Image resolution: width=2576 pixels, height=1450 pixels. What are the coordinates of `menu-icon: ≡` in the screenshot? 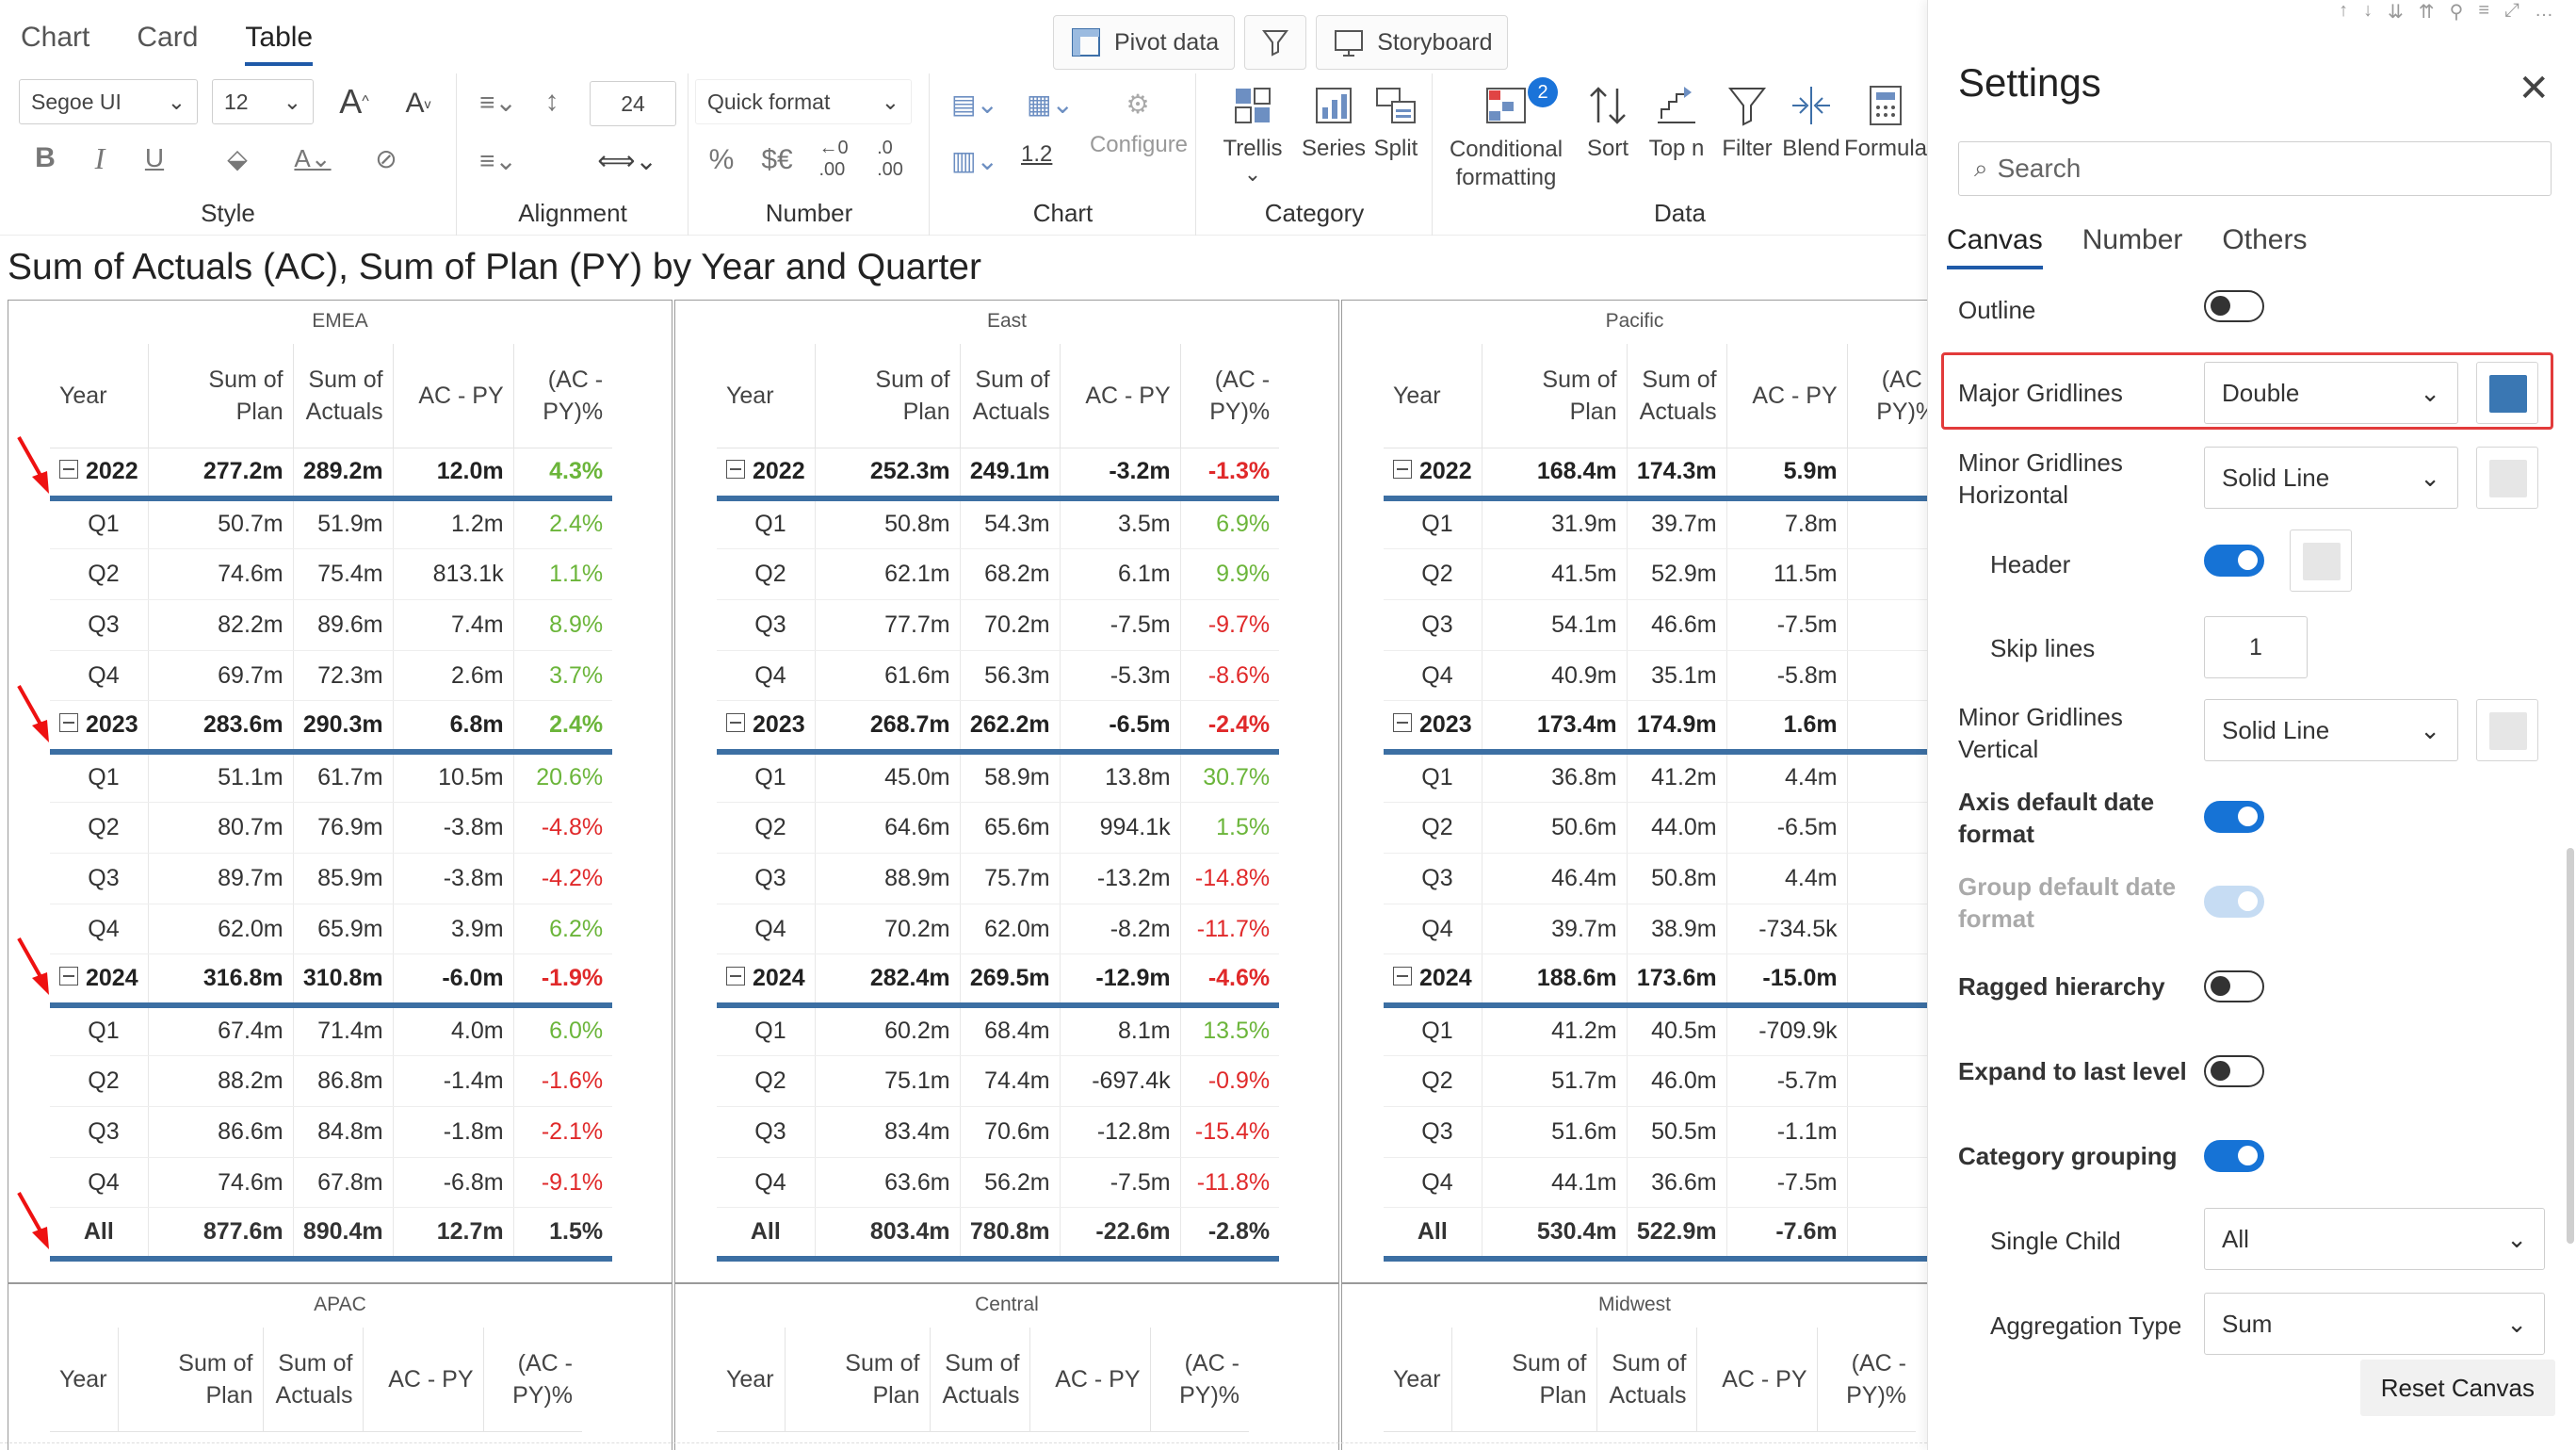 It's located at (2483, 12).